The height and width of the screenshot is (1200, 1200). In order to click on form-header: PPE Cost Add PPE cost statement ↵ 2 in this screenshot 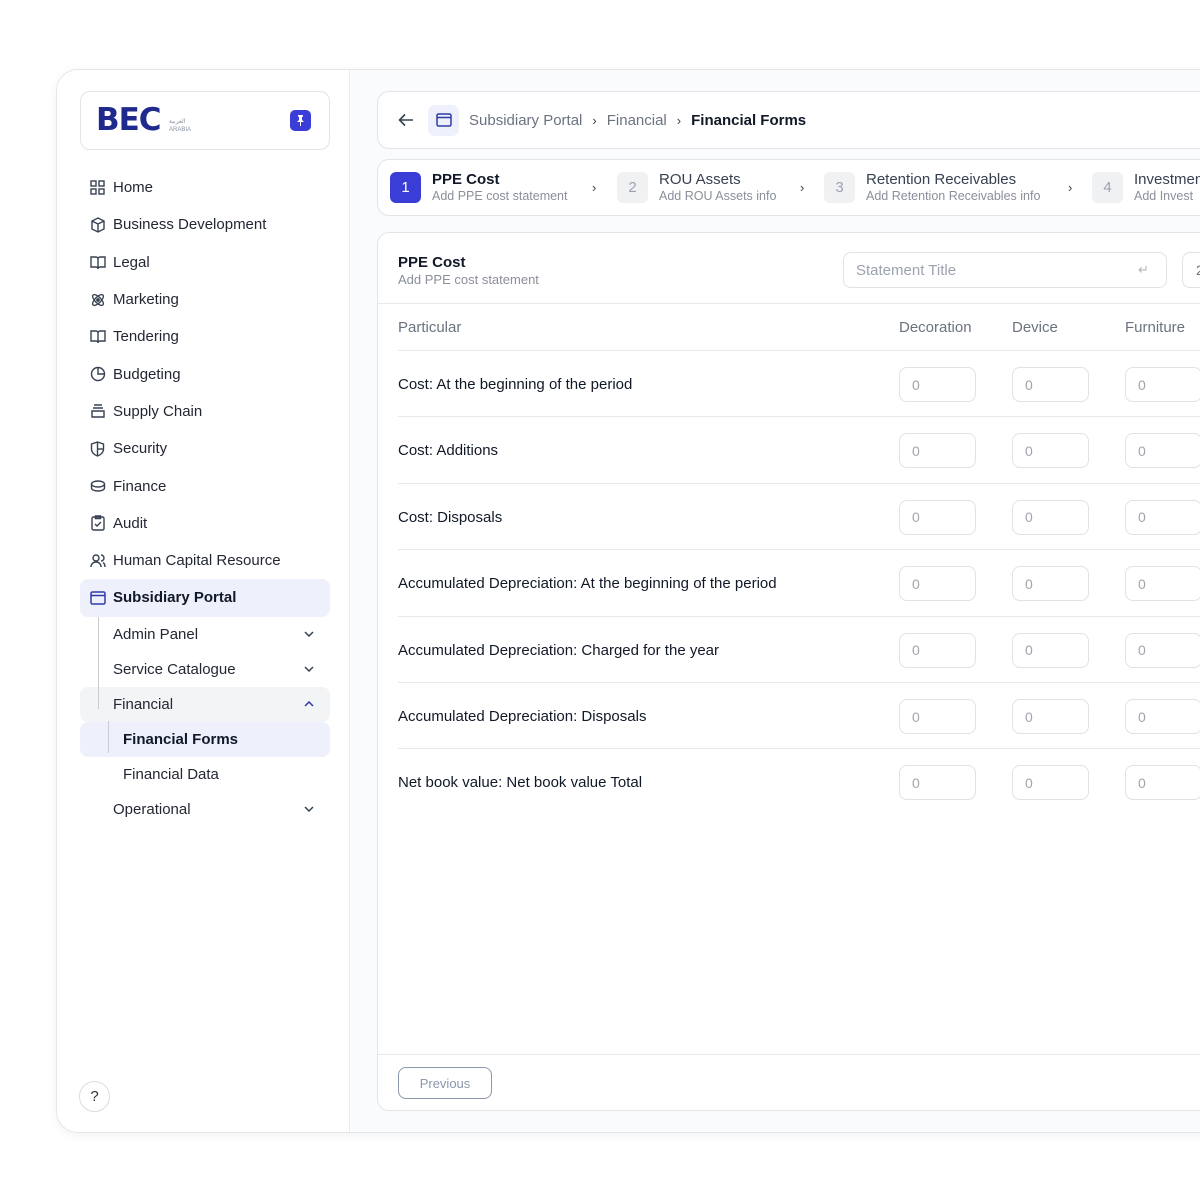, I will do `click(789, 268)`.